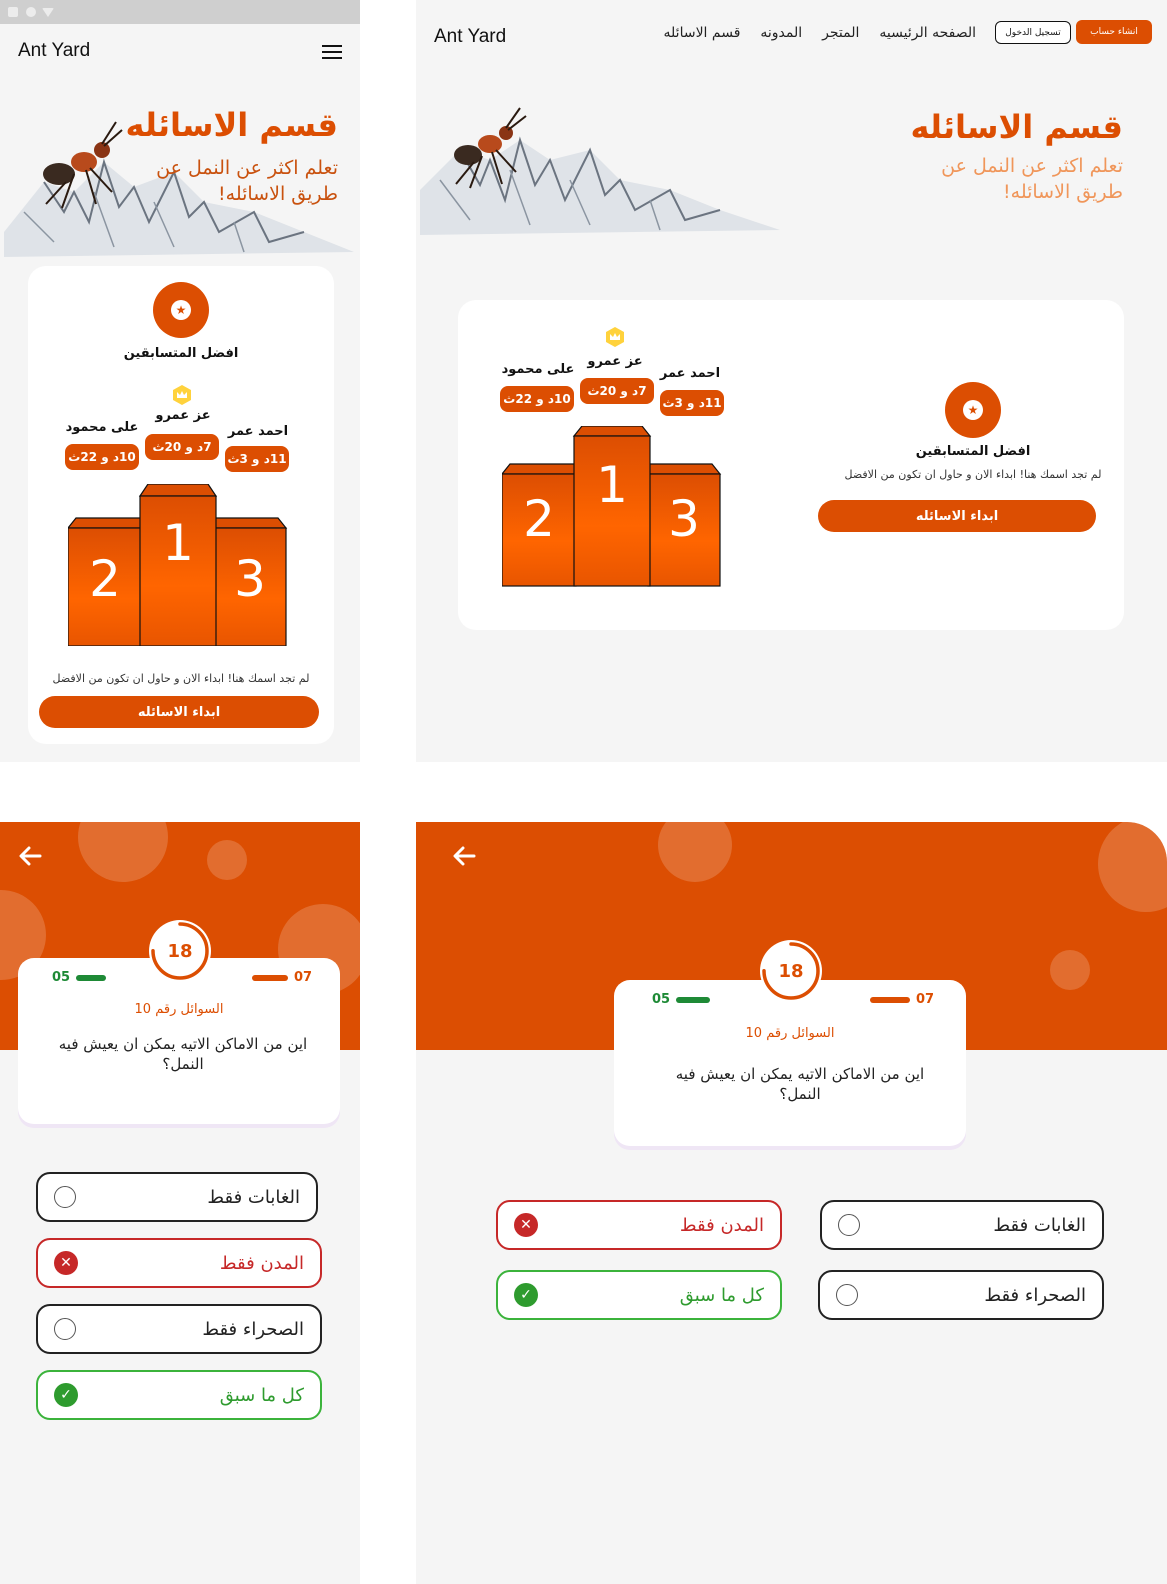  Describe the element at coordinates (182, 447) in the screenshot. I see `first-place-time: 7د و 20ث` at that location.